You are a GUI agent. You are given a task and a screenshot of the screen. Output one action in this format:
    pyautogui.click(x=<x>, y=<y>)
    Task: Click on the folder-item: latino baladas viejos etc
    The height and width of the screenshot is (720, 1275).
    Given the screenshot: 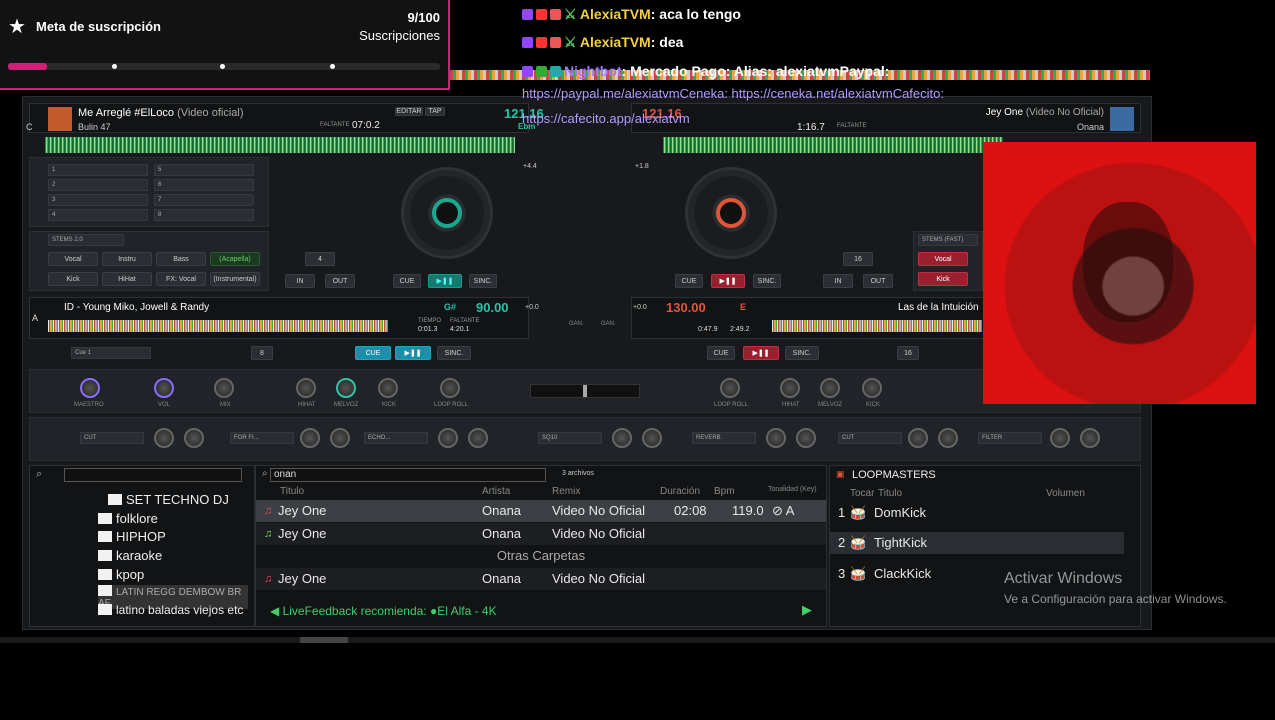 What is the action you would take?
    pyautogui.click(x=170, y=610)
    